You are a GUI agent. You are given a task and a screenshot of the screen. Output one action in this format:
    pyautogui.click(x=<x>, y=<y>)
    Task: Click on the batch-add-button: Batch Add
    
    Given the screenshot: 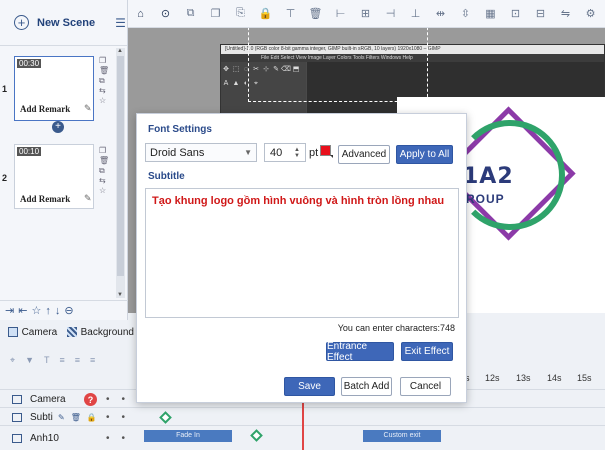 What is the action you would take?
    pyautogui.click(x=366, y=386)
    